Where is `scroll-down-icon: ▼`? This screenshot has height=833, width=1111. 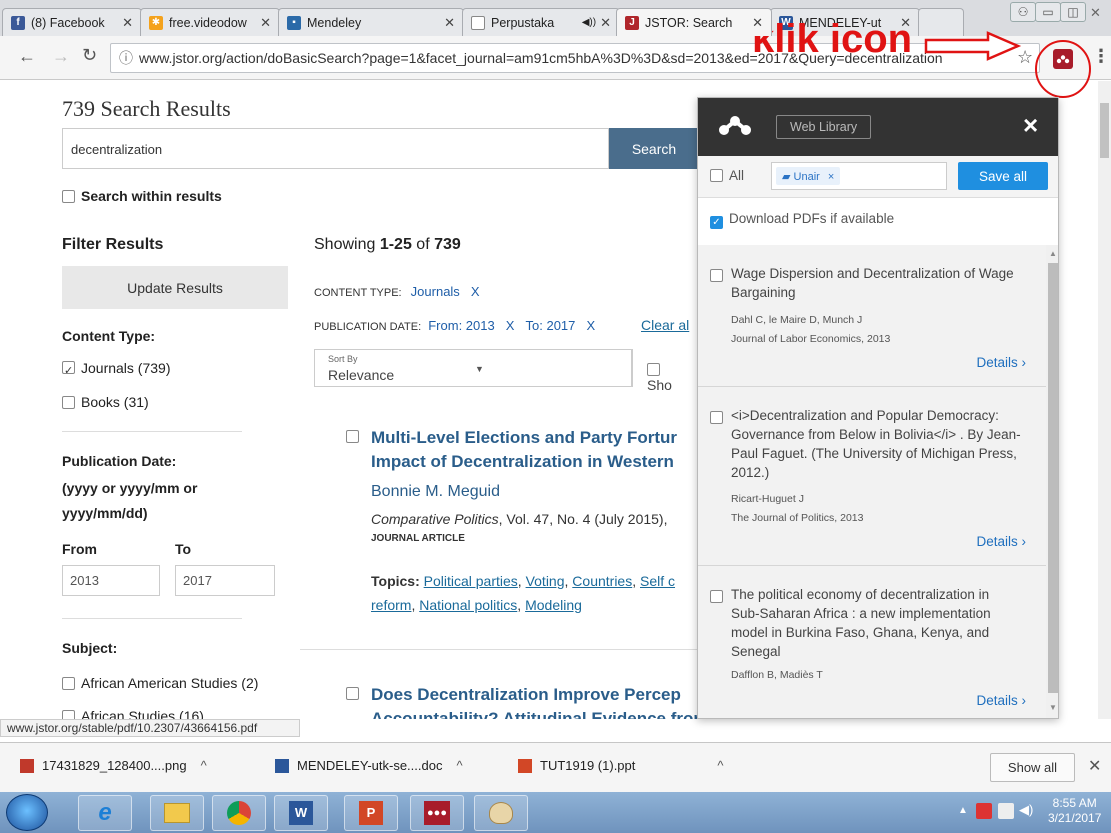 scroll-down-icon: ▼ is located at coordinates (1053, 707).